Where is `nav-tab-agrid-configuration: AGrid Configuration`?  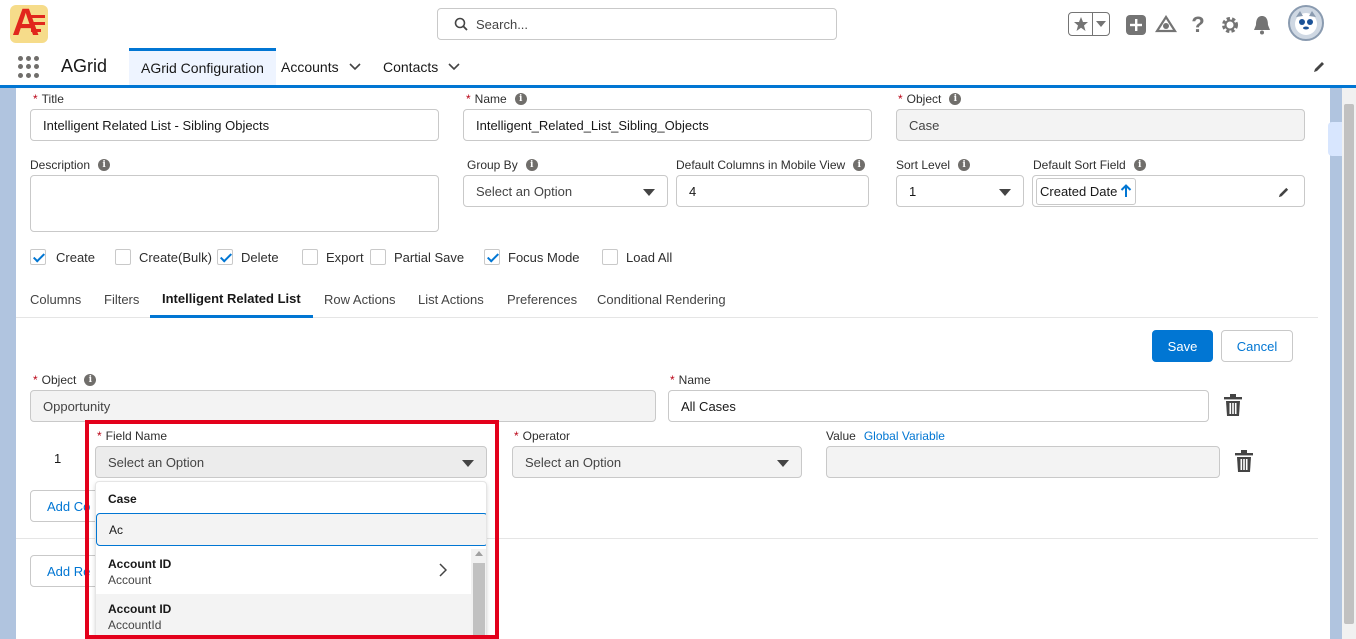 nav-tab-agrid-configuration: AGrid Configuration is located at coordinates (202, 66).